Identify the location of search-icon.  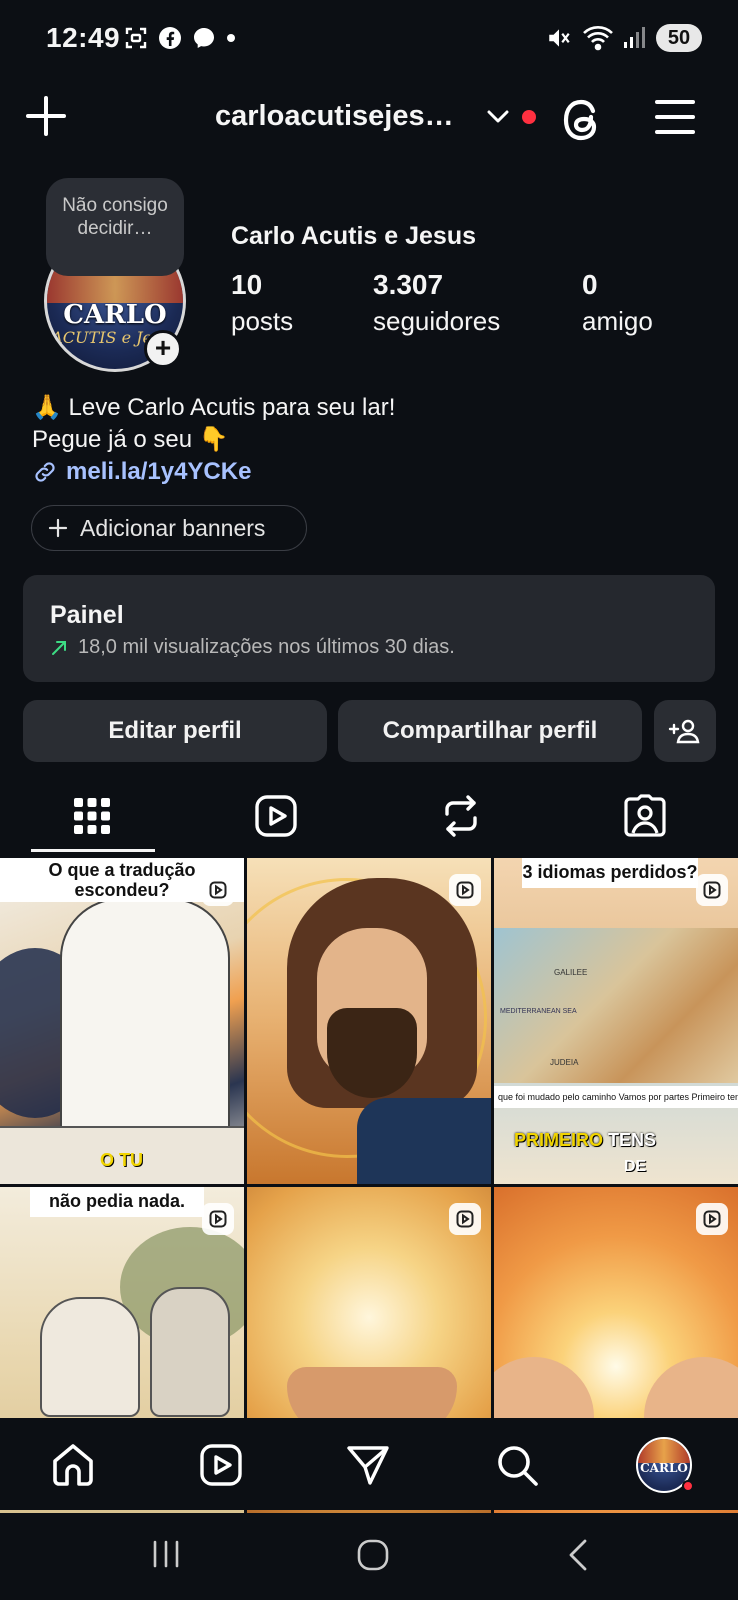
(518, 1466).